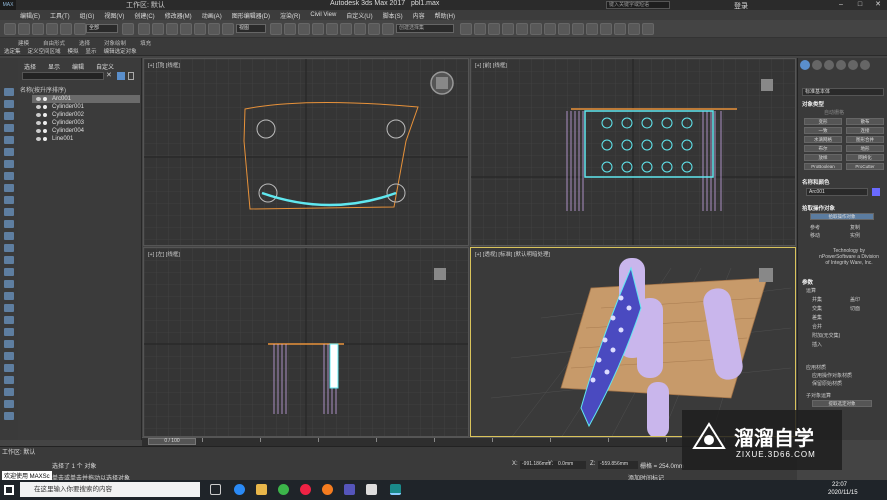 The width and height of the screenshot is (887, 500). What do you see at coordinates (805, 65) in the screenshot?
I see `create-tab-icon` at bounding box center [805, 65].